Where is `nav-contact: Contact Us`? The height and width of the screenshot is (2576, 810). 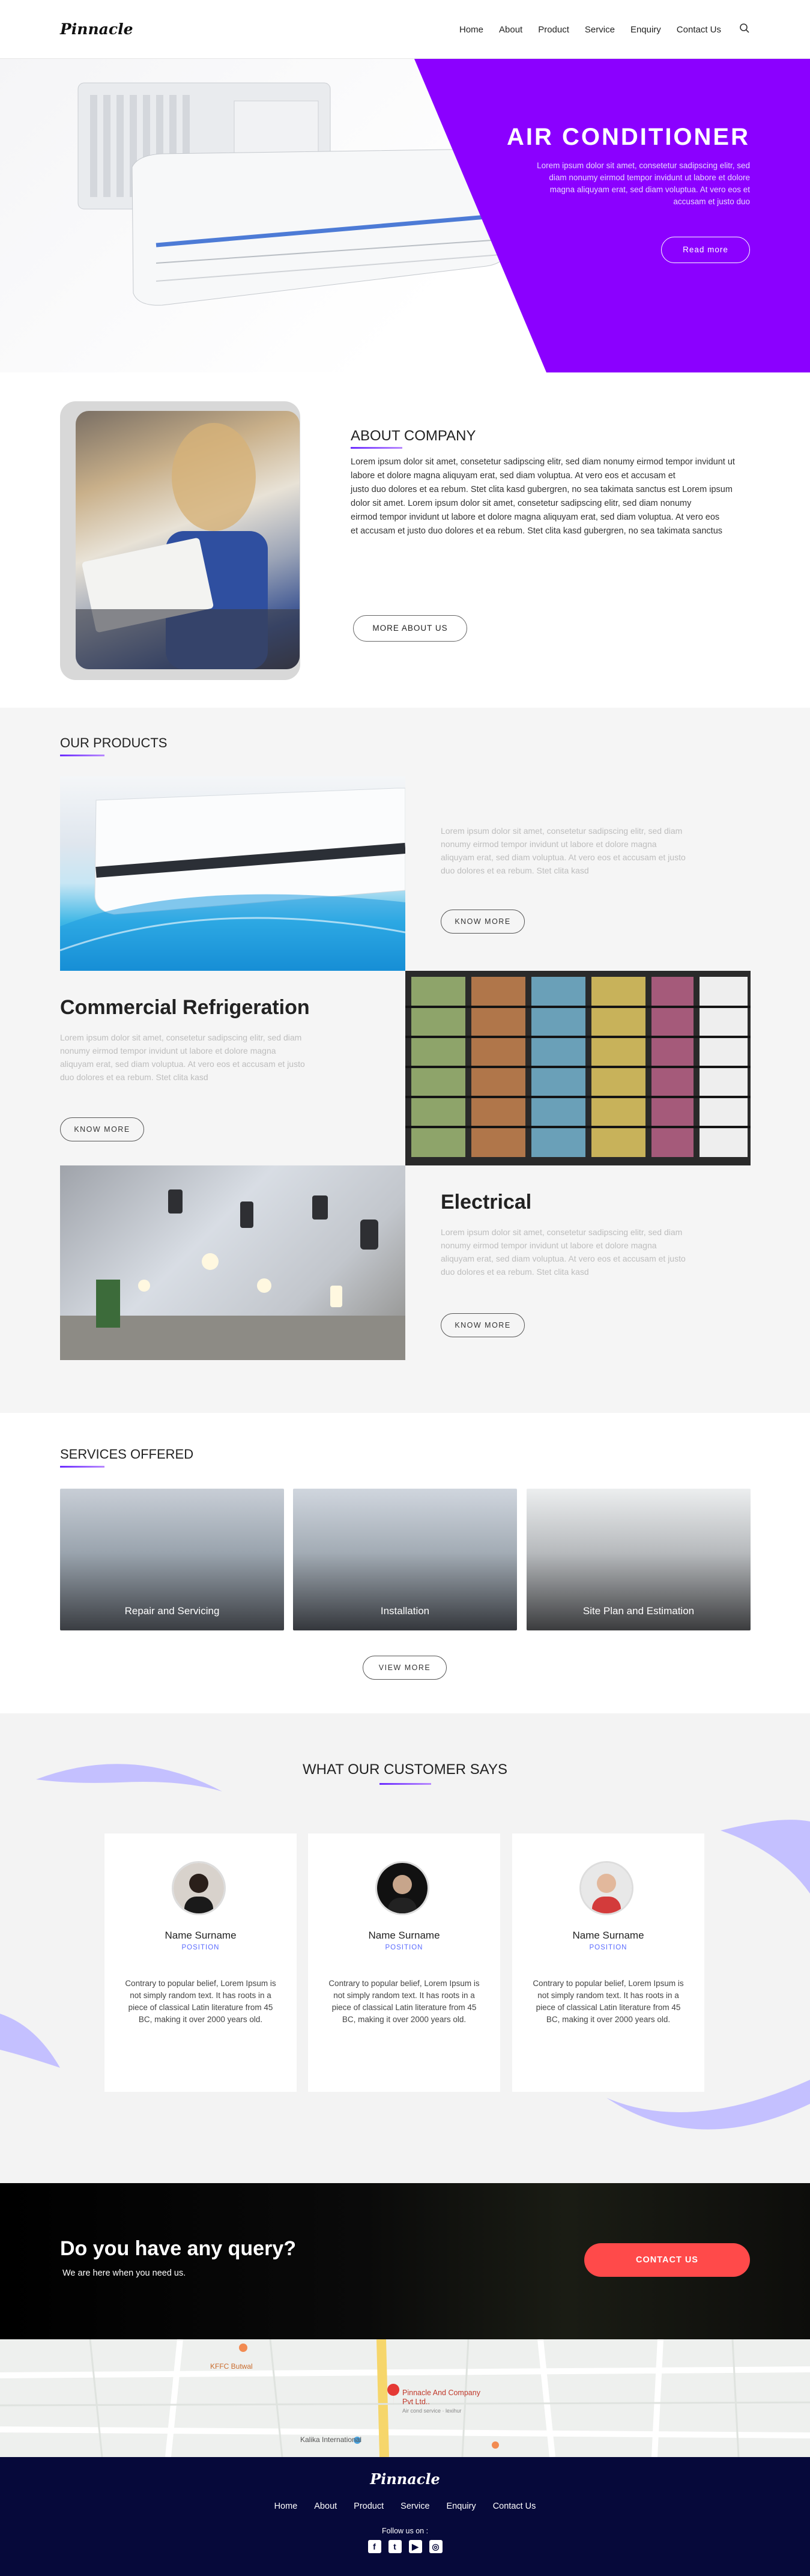 nav-contact: Contact Us is located at coordinates (699, 30).